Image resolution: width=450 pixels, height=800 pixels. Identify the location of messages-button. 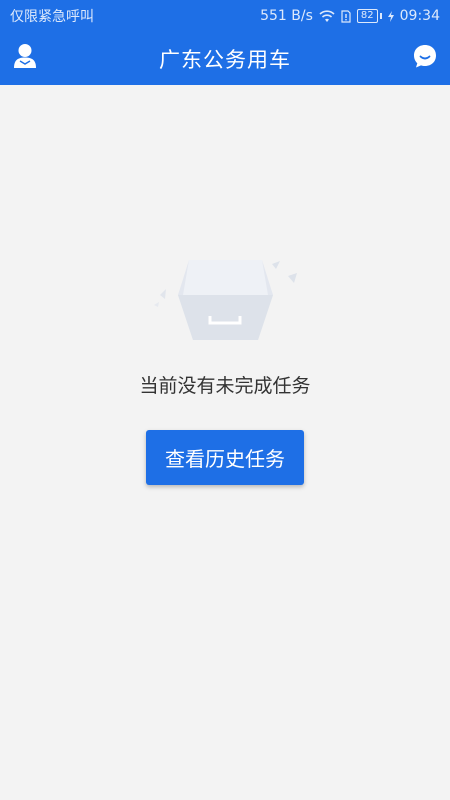
(425, 58).